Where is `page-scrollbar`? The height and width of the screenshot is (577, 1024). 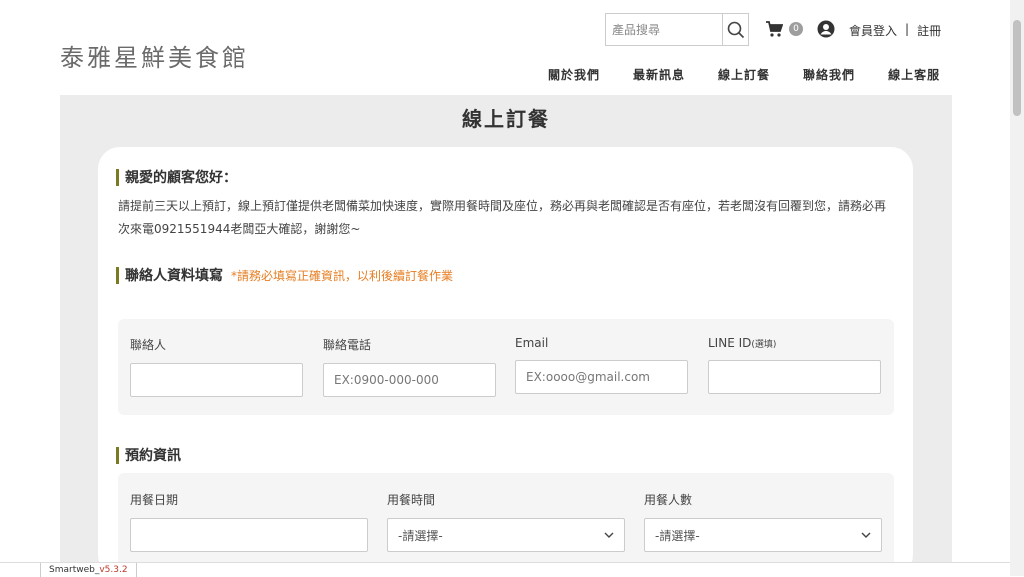 page-scrollbar is located at coordinates (1017, 288).